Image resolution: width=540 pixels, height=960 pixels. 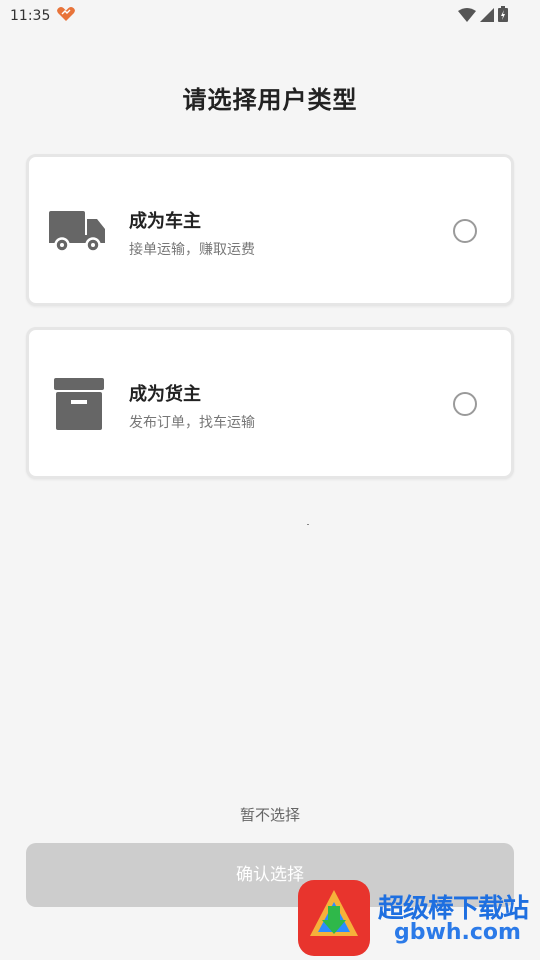 What do you see at coordinates (457, 932) in the screenshot?
I see `watermark-site: gbwh.com` at bounding box center [457, 932].